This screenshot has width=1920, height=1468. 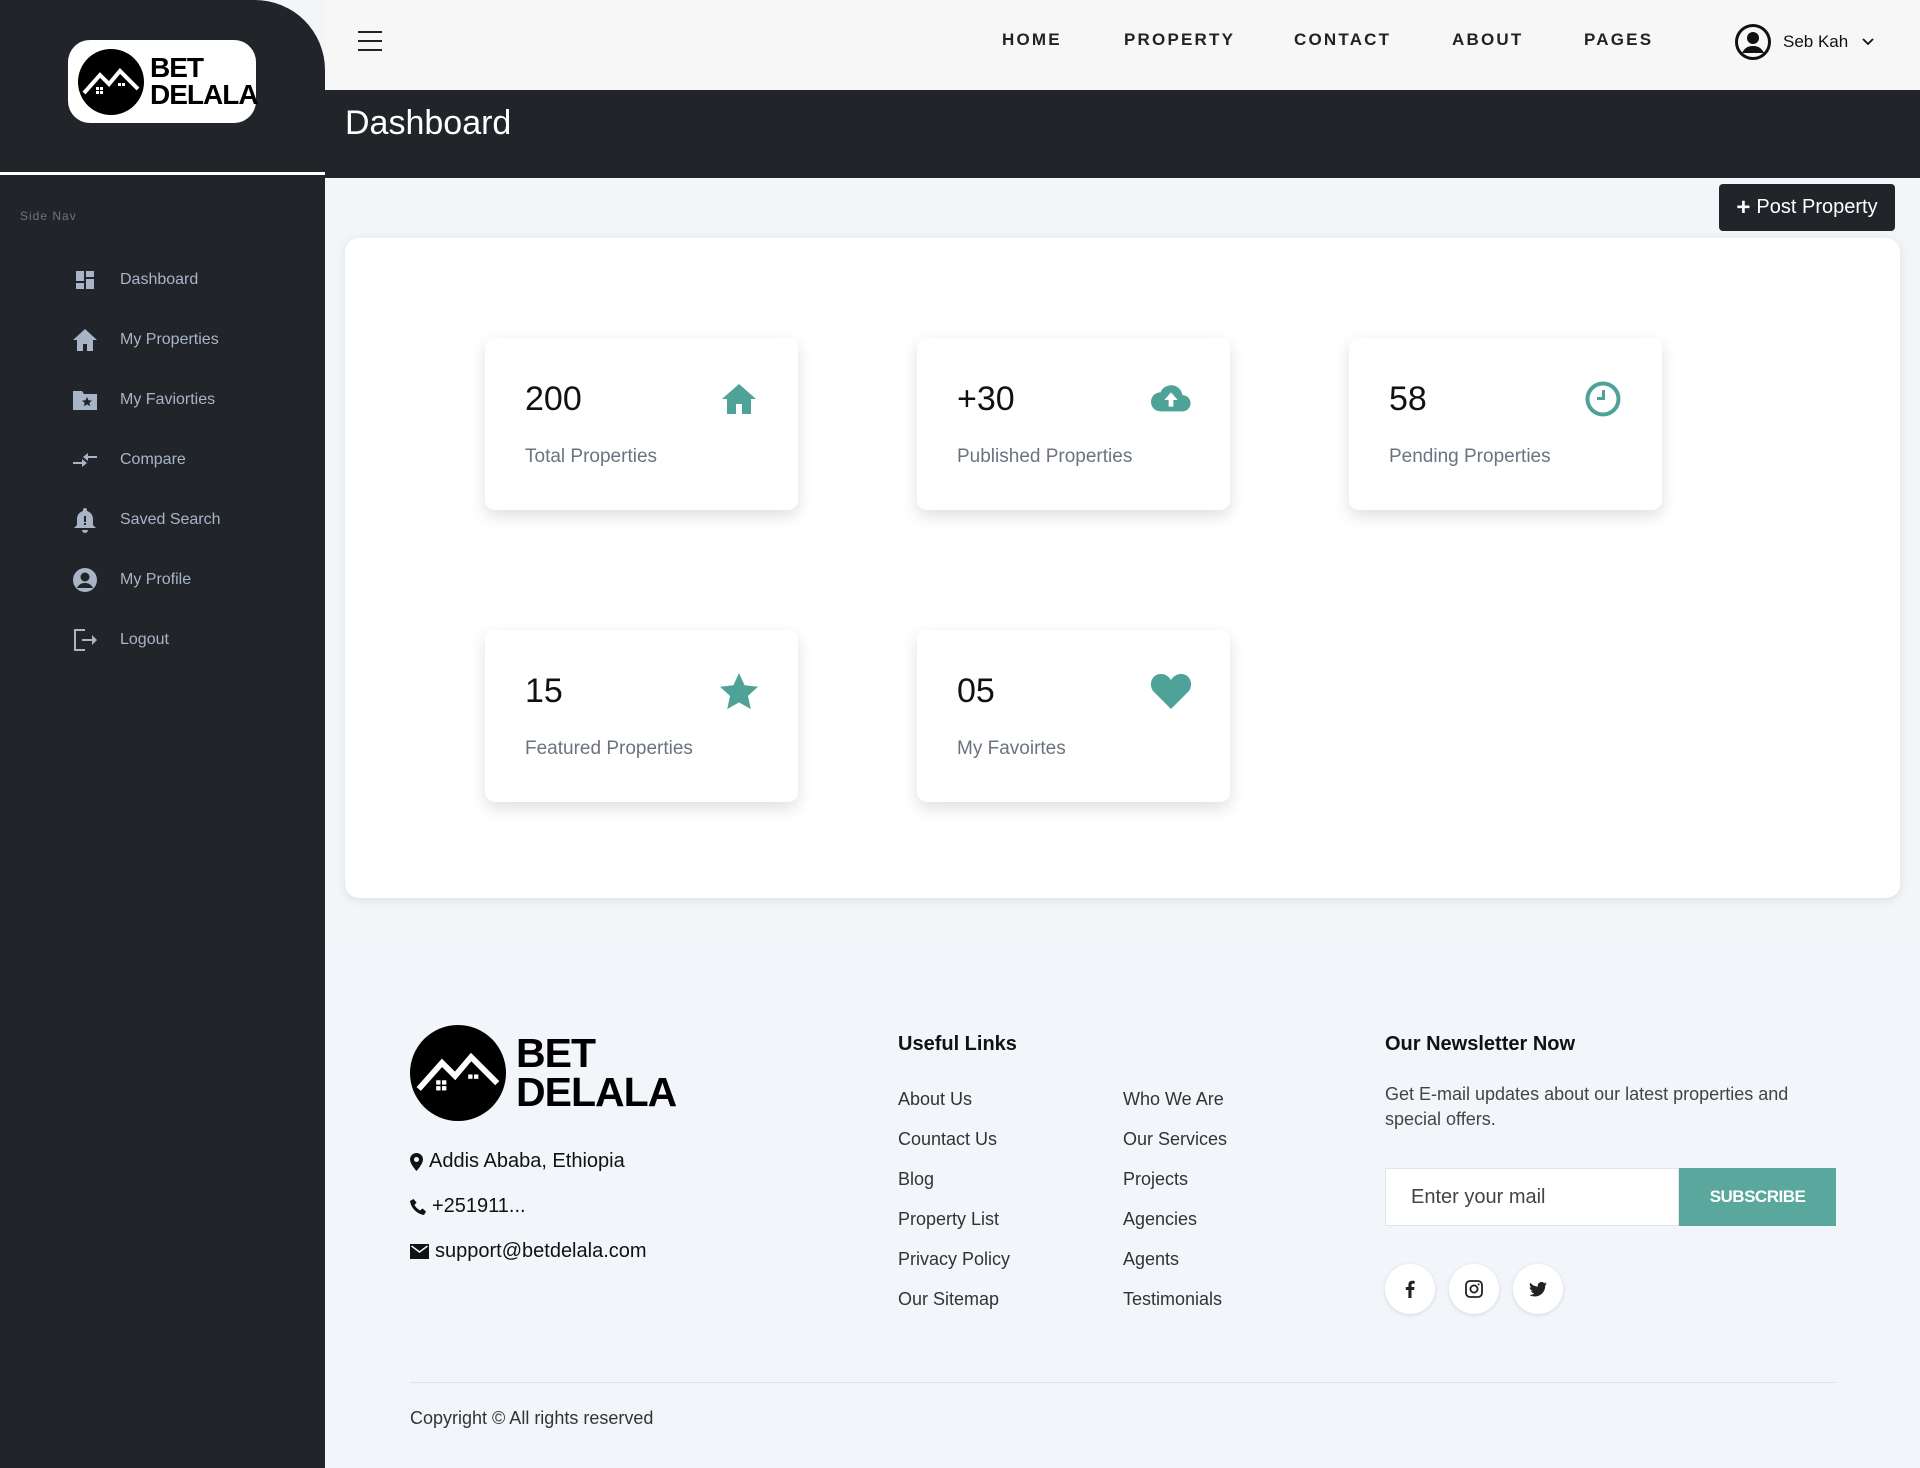 What do you see at coordinates (1538, 1289) in the screenshot?
I see `twitter-icon` at bounding box center [1538, 1289].